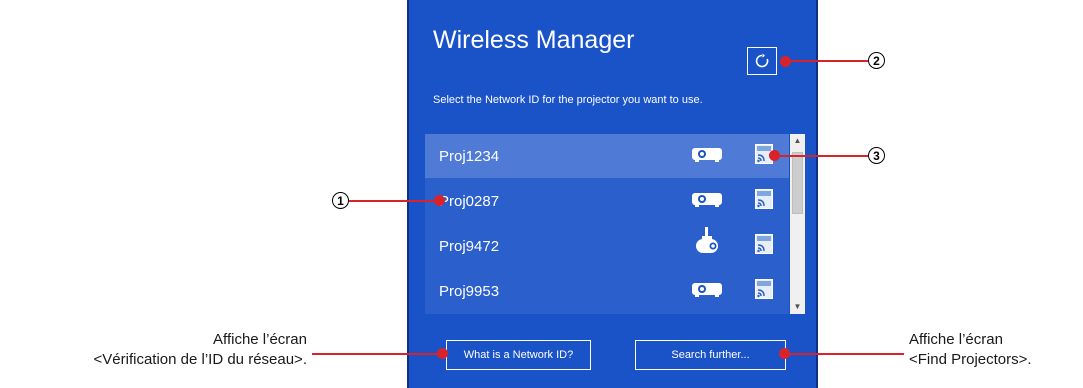  What do you see at coordinates (970, 359) in the screenshot?
I see `right-annotation-line2: <Find Projectors>.` at bounding box center [970, 359].